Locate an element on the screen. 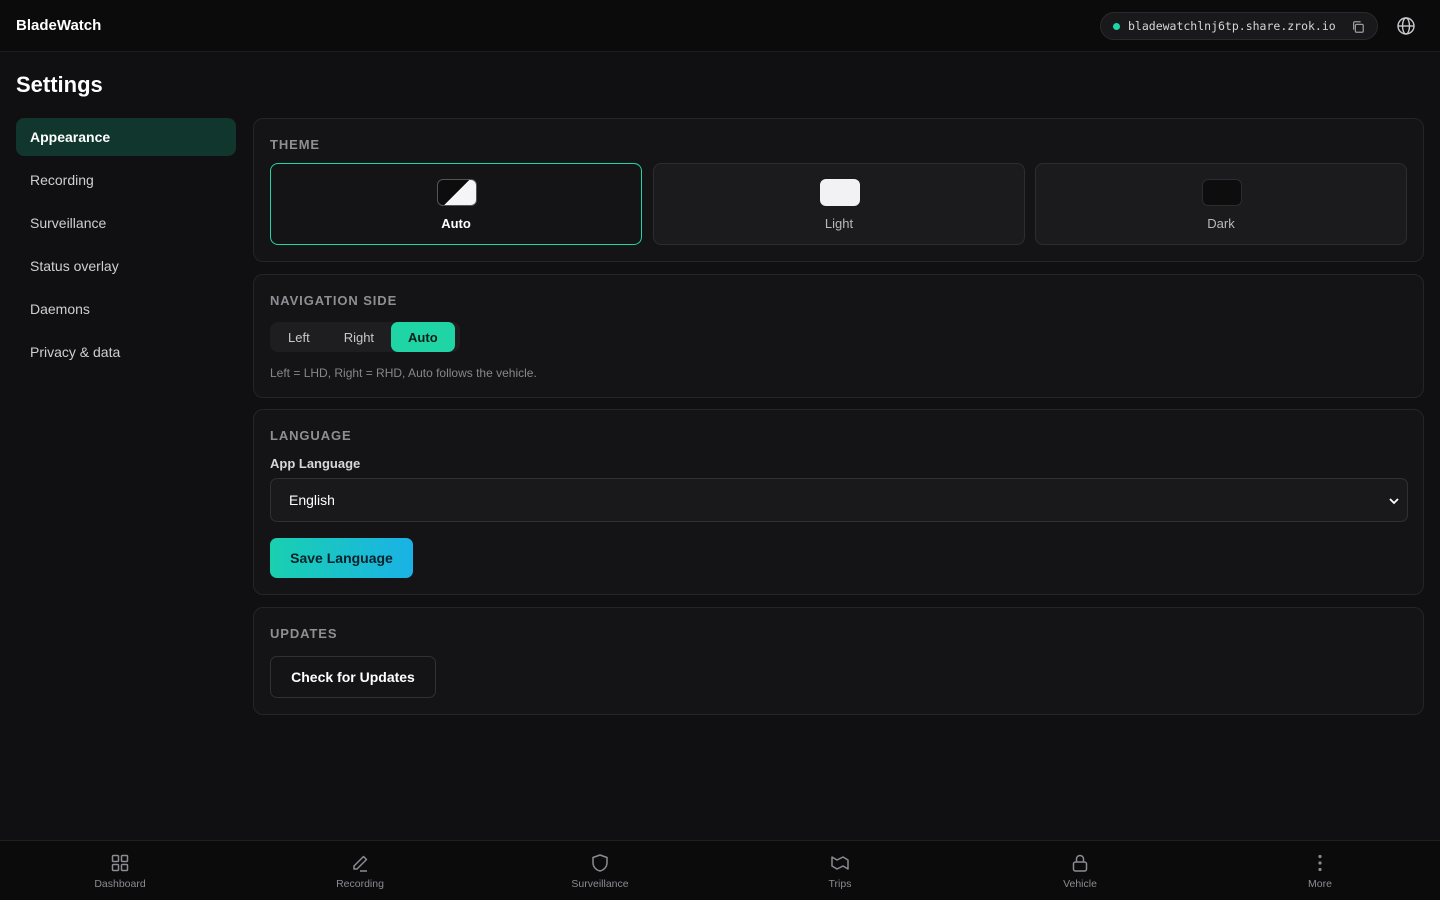 This screenshot has width=1440, height=900. light-theme-swatch is located at coordinates (840, 192).